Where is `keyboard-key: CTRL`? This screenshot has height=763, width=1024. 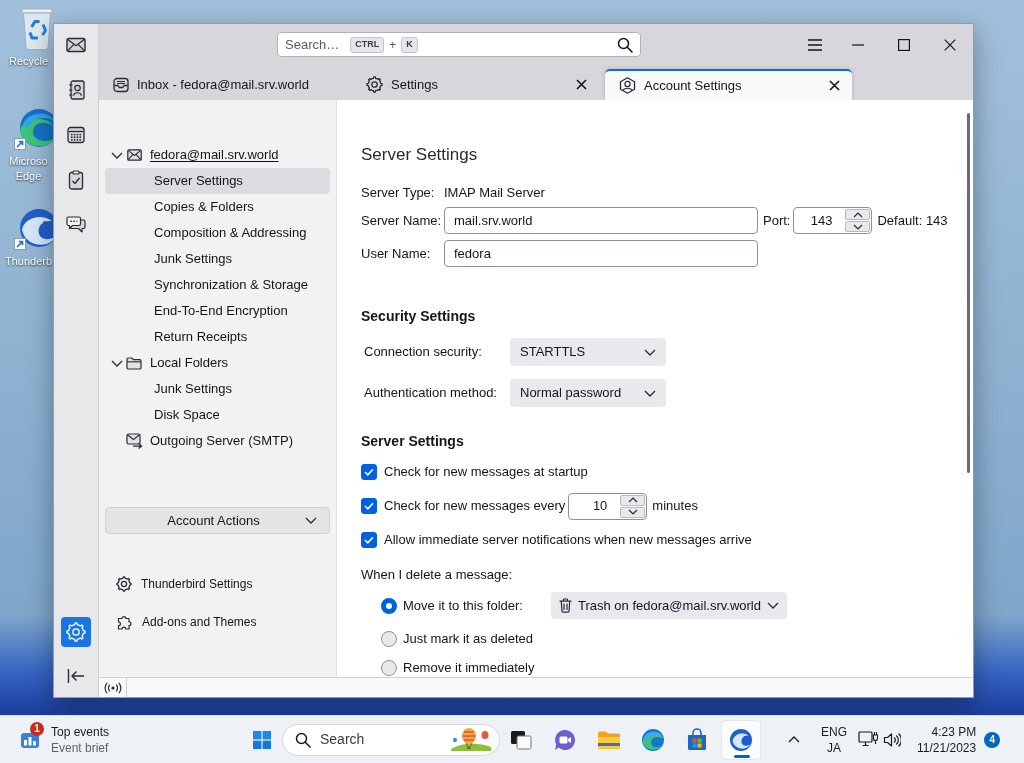
keyboard-key: CTRL is located at coordinates (367, 44).